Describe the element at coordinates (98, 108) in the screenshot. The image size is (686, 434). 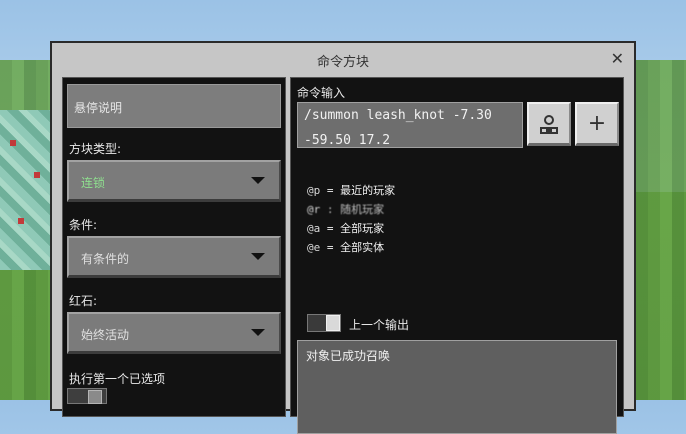
I see `hover-note-text: 悬停说明` at that location.